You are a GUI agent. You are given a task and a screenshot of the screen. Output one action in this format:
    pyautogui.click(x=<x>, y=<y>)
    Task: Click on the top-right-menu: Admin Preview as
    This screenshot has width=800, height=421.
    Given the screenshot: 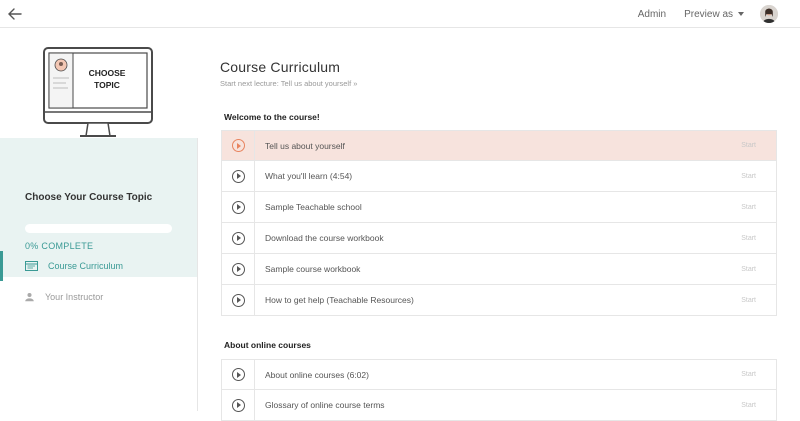 What is the action you would take?
    pyautogui.click(x=708, y=14)
    